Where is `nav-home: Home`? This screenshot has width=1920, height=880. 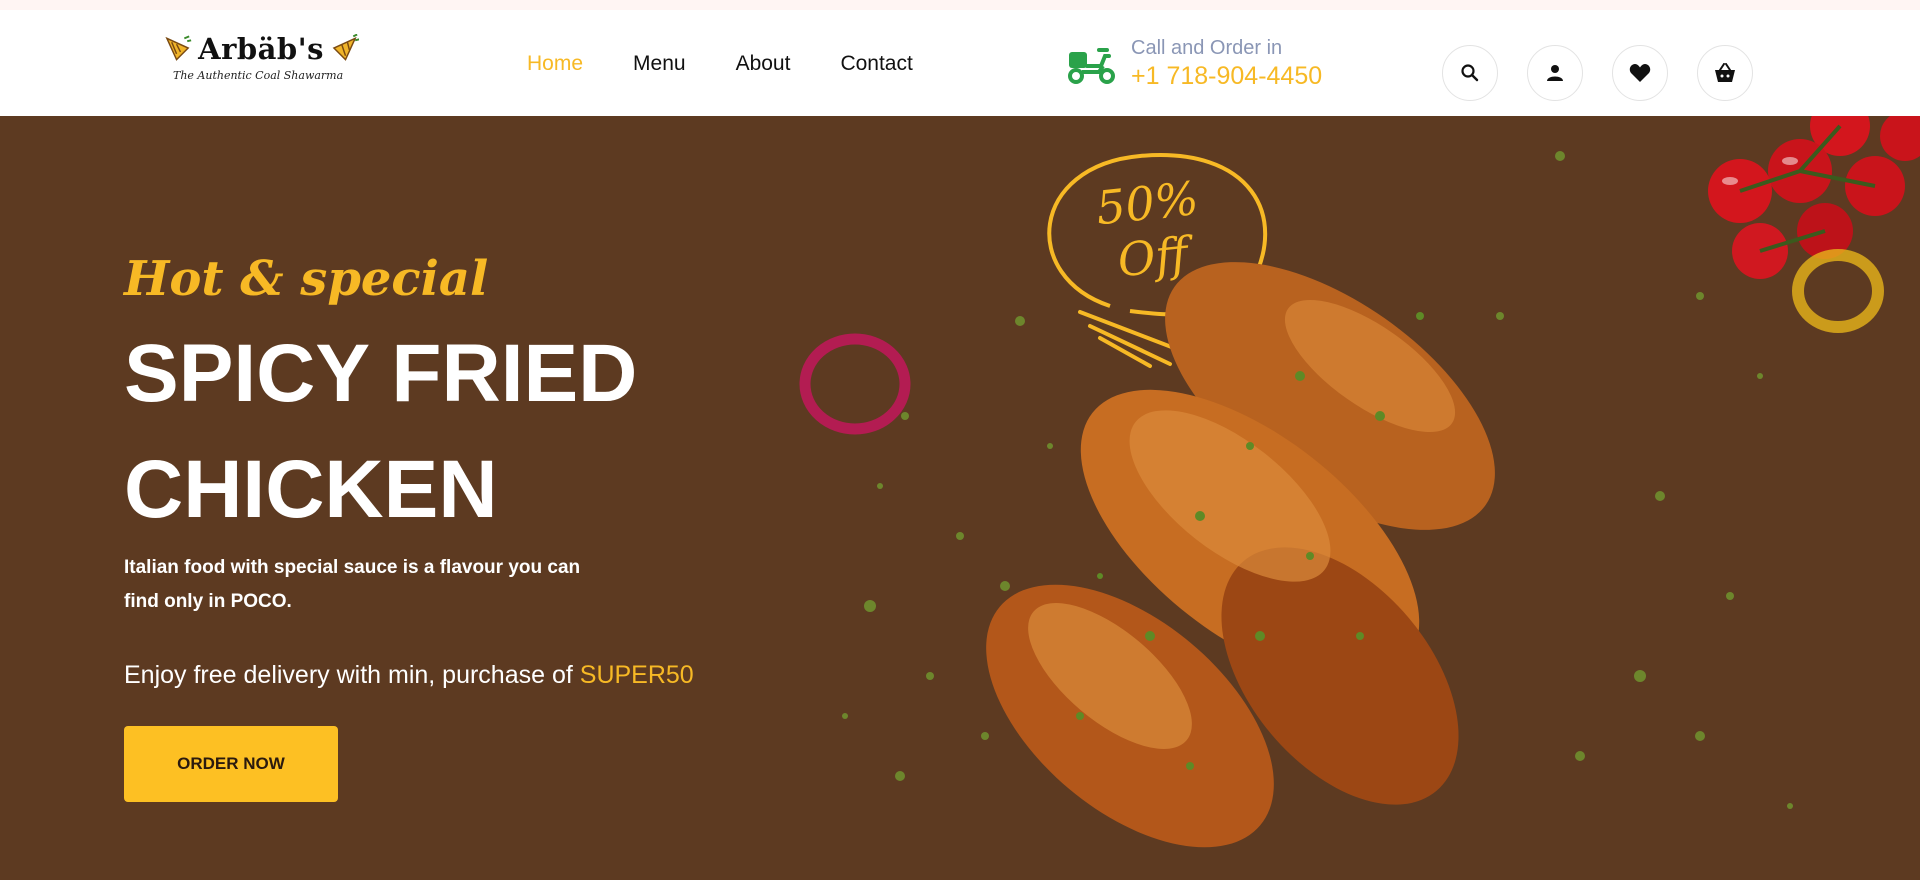
nav-home: Home is located at coordinates (555, 64).